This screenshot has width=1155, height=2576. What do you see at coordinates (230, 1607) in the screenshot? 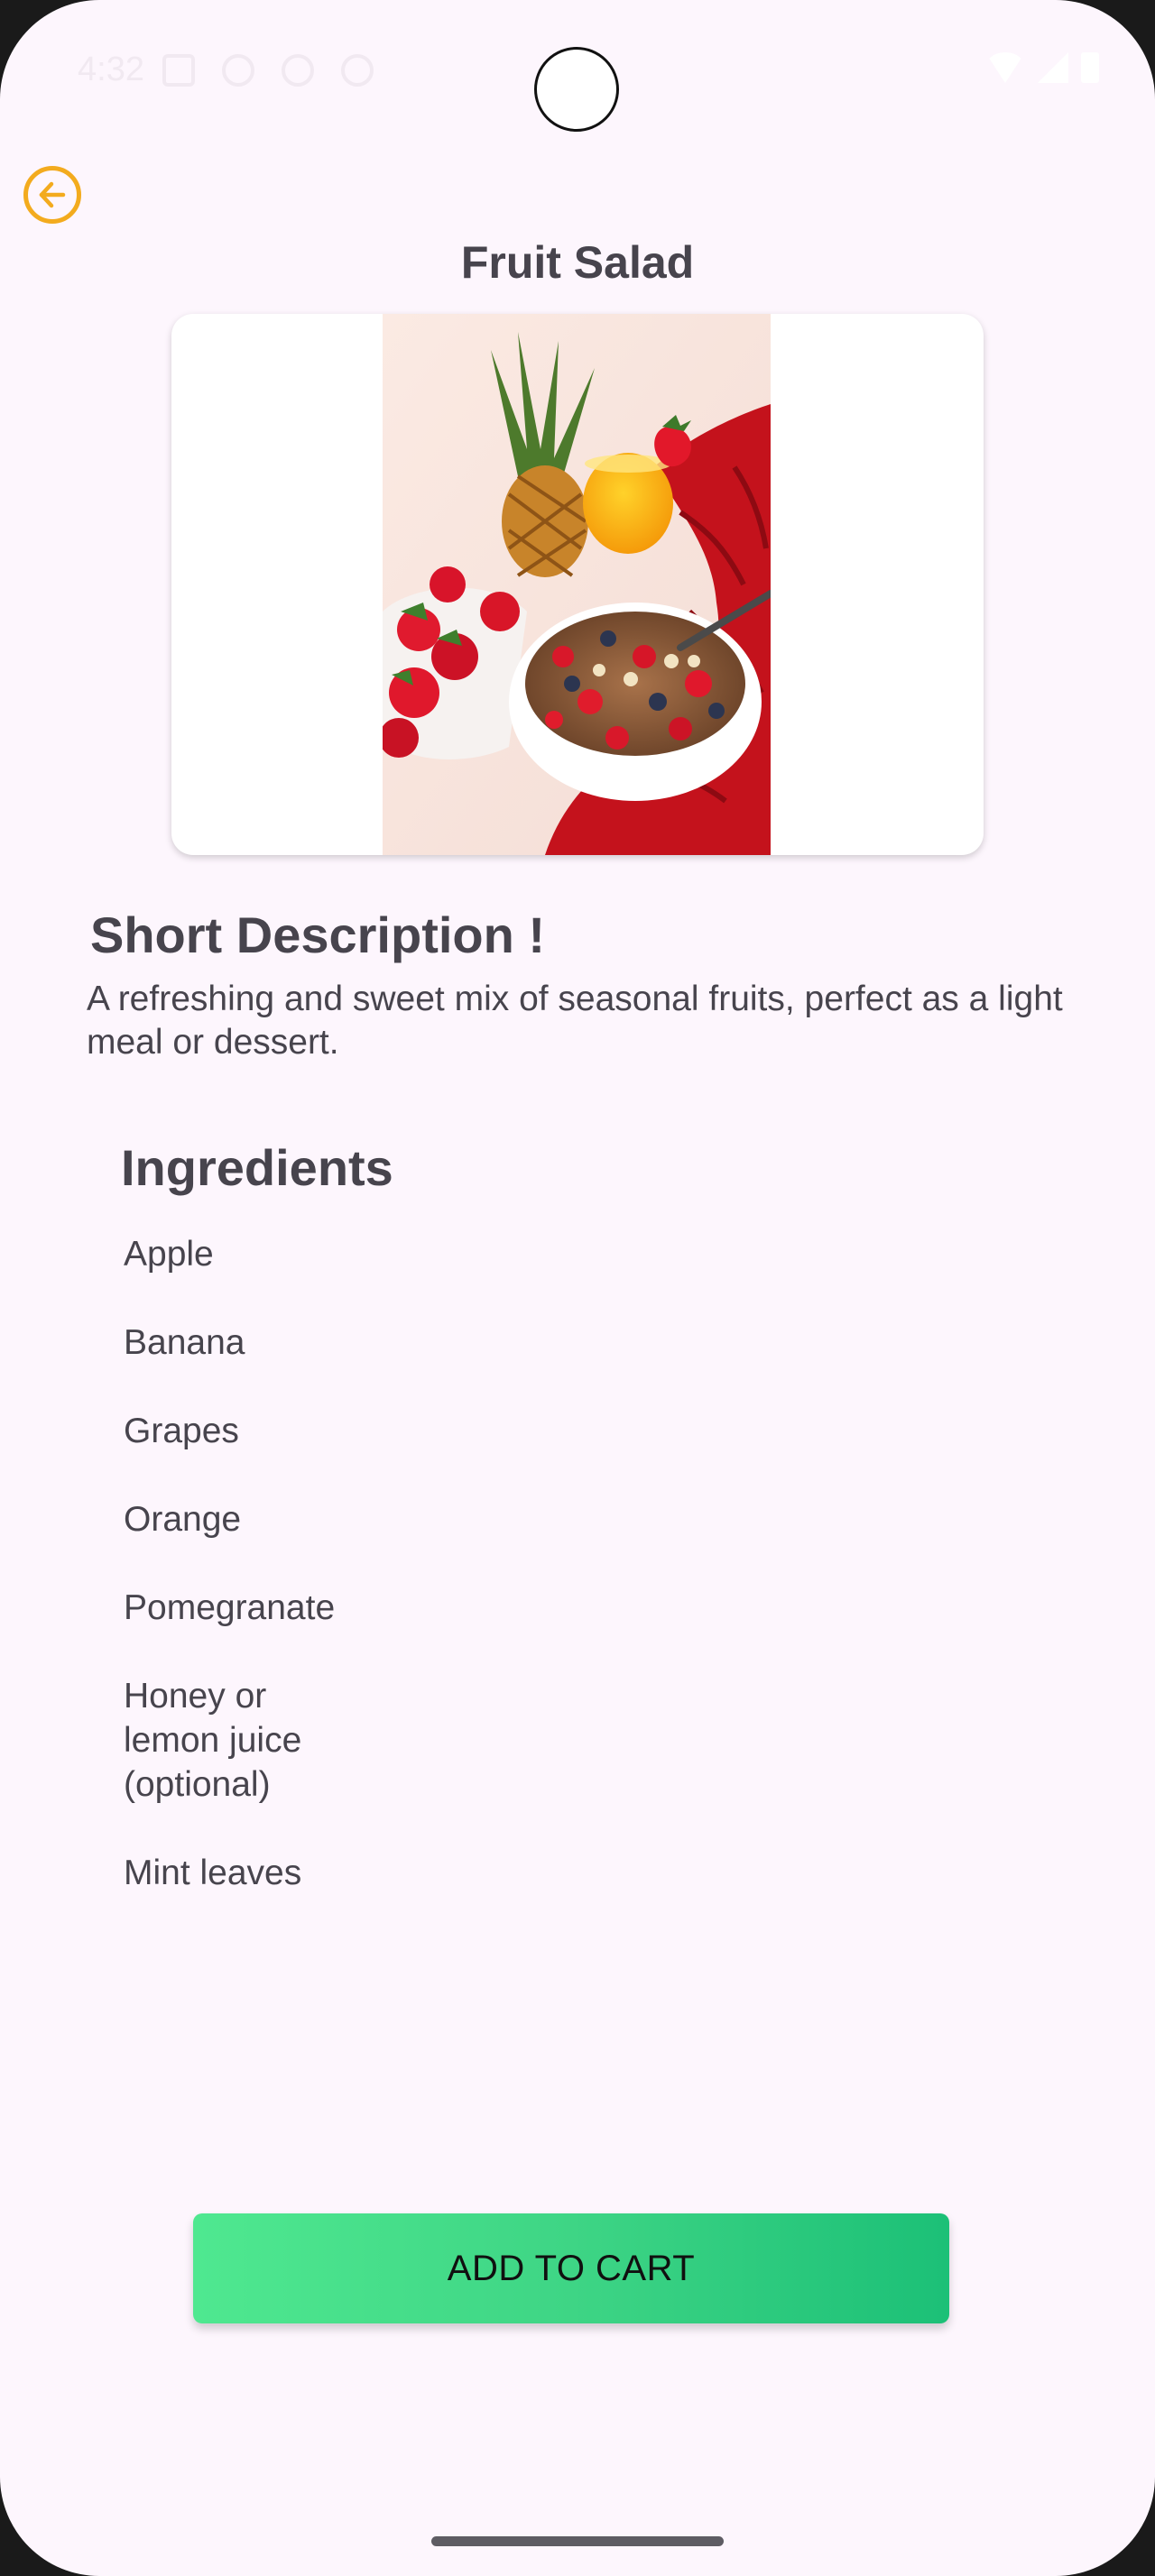
I see `ingredient-item: Pomegranate` at bounding box center [230, 1607].